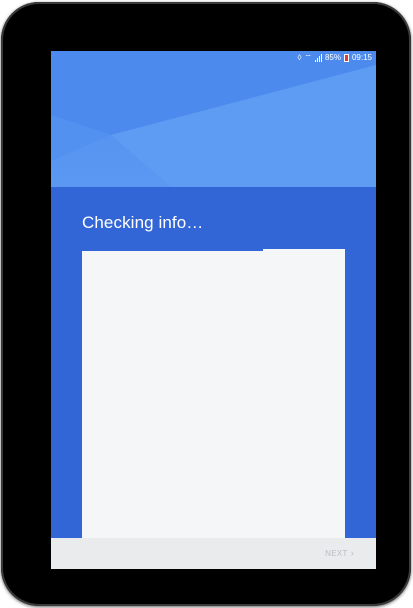 This screenshot has height=608, width=413. I want to click on battery-percent: 85%, so click(332, 57).